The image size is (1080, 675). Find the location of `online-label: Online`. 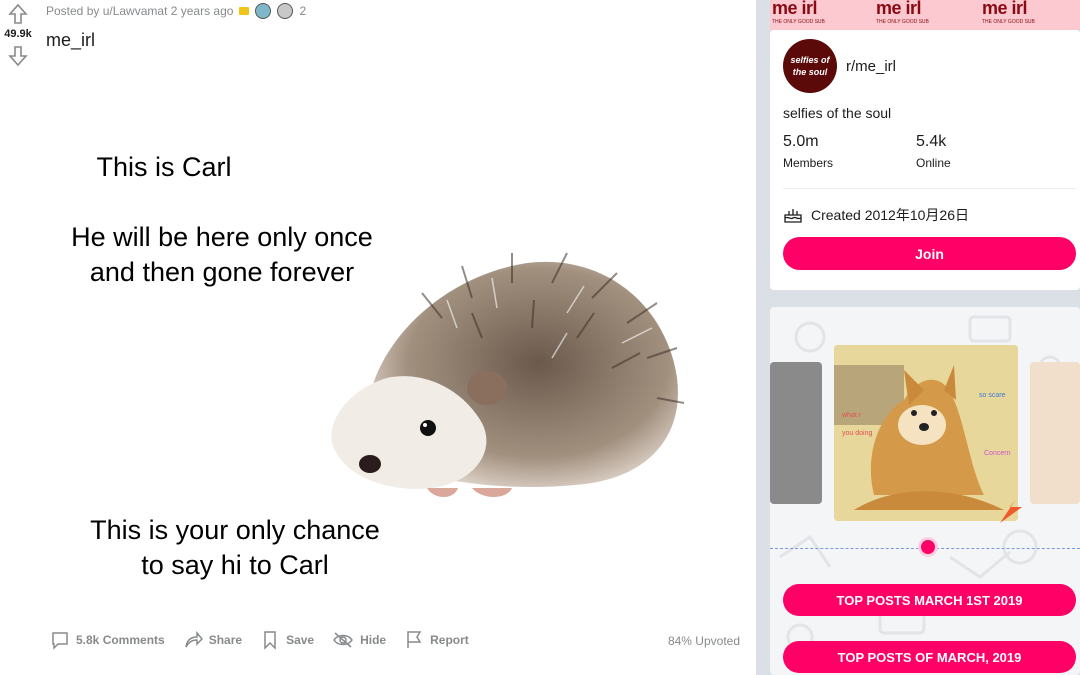

online-label: Online is located at coordinates (933, 163).